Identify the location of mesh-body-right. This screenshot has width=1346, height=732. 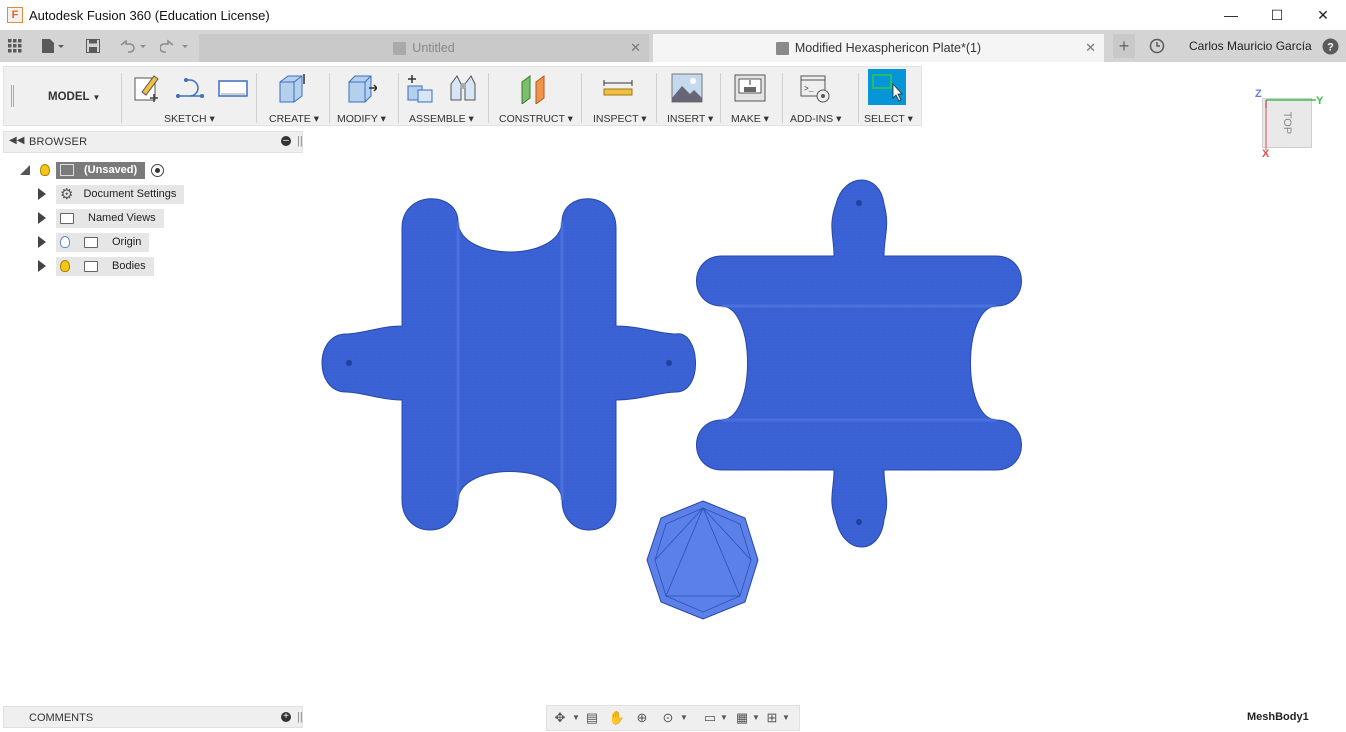
(859, 363).